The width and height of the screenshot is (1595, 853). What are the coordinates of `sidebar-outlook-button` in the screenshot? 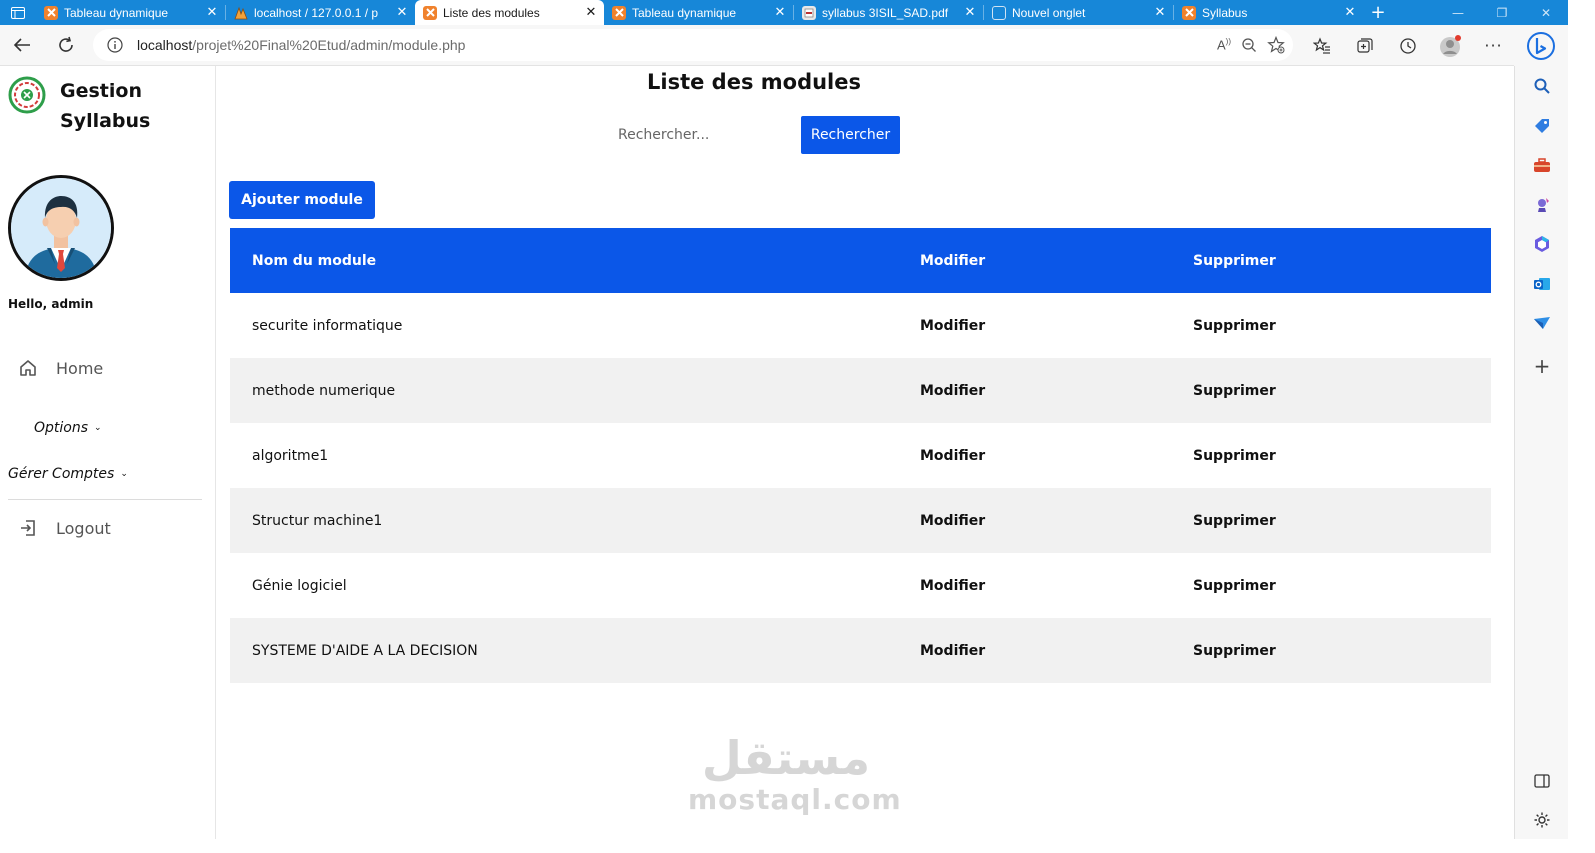 It's located at (1542, 284).